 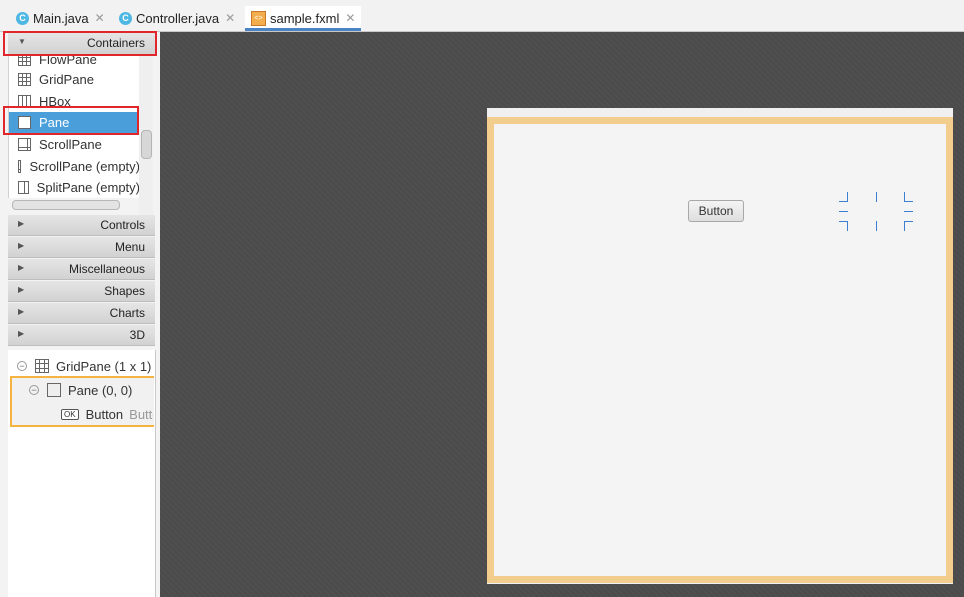 I want to click on handle-top-center, so click(x=876, y=197).